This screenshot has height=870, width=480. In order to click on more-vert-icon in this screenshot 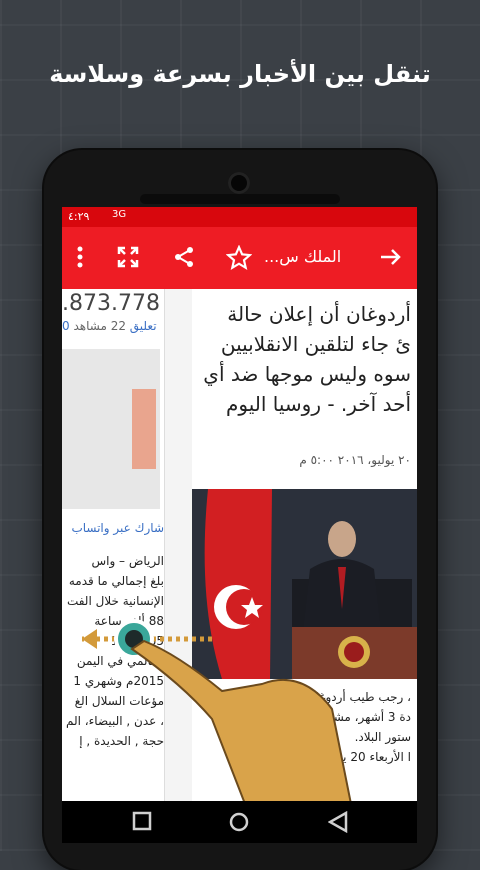, I will do `click(80, 260)`.